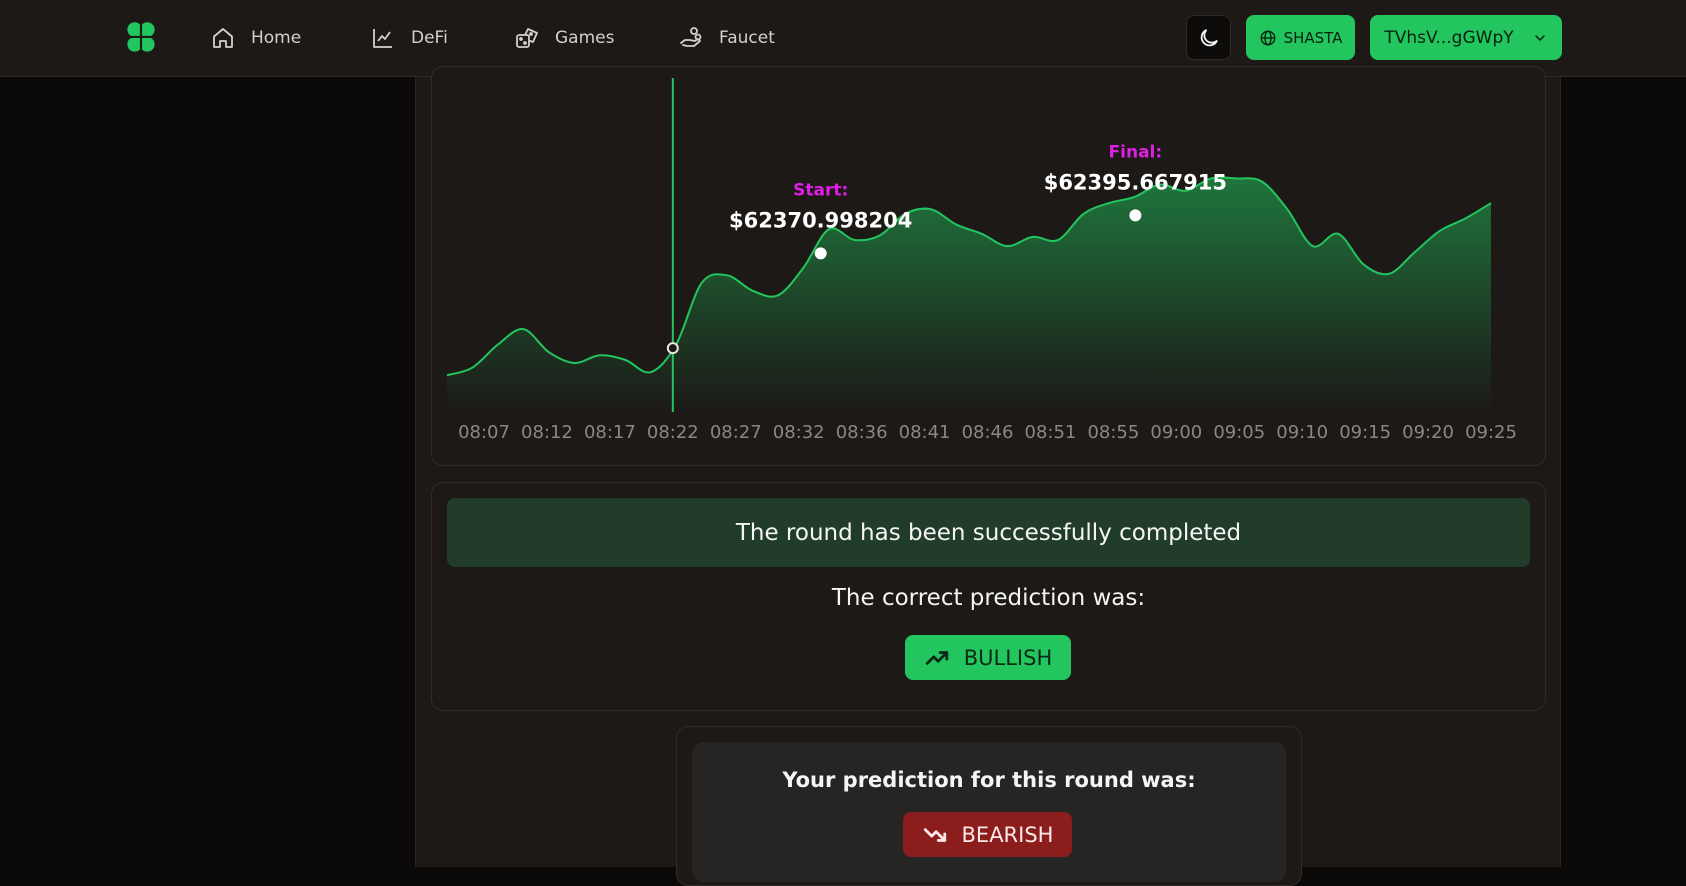 This screenshot has width=1686, height=886. What do you see at coordinates (934, 834) in the screenshot?
I see `trending-down-icon` at bounding box center [934, 834].